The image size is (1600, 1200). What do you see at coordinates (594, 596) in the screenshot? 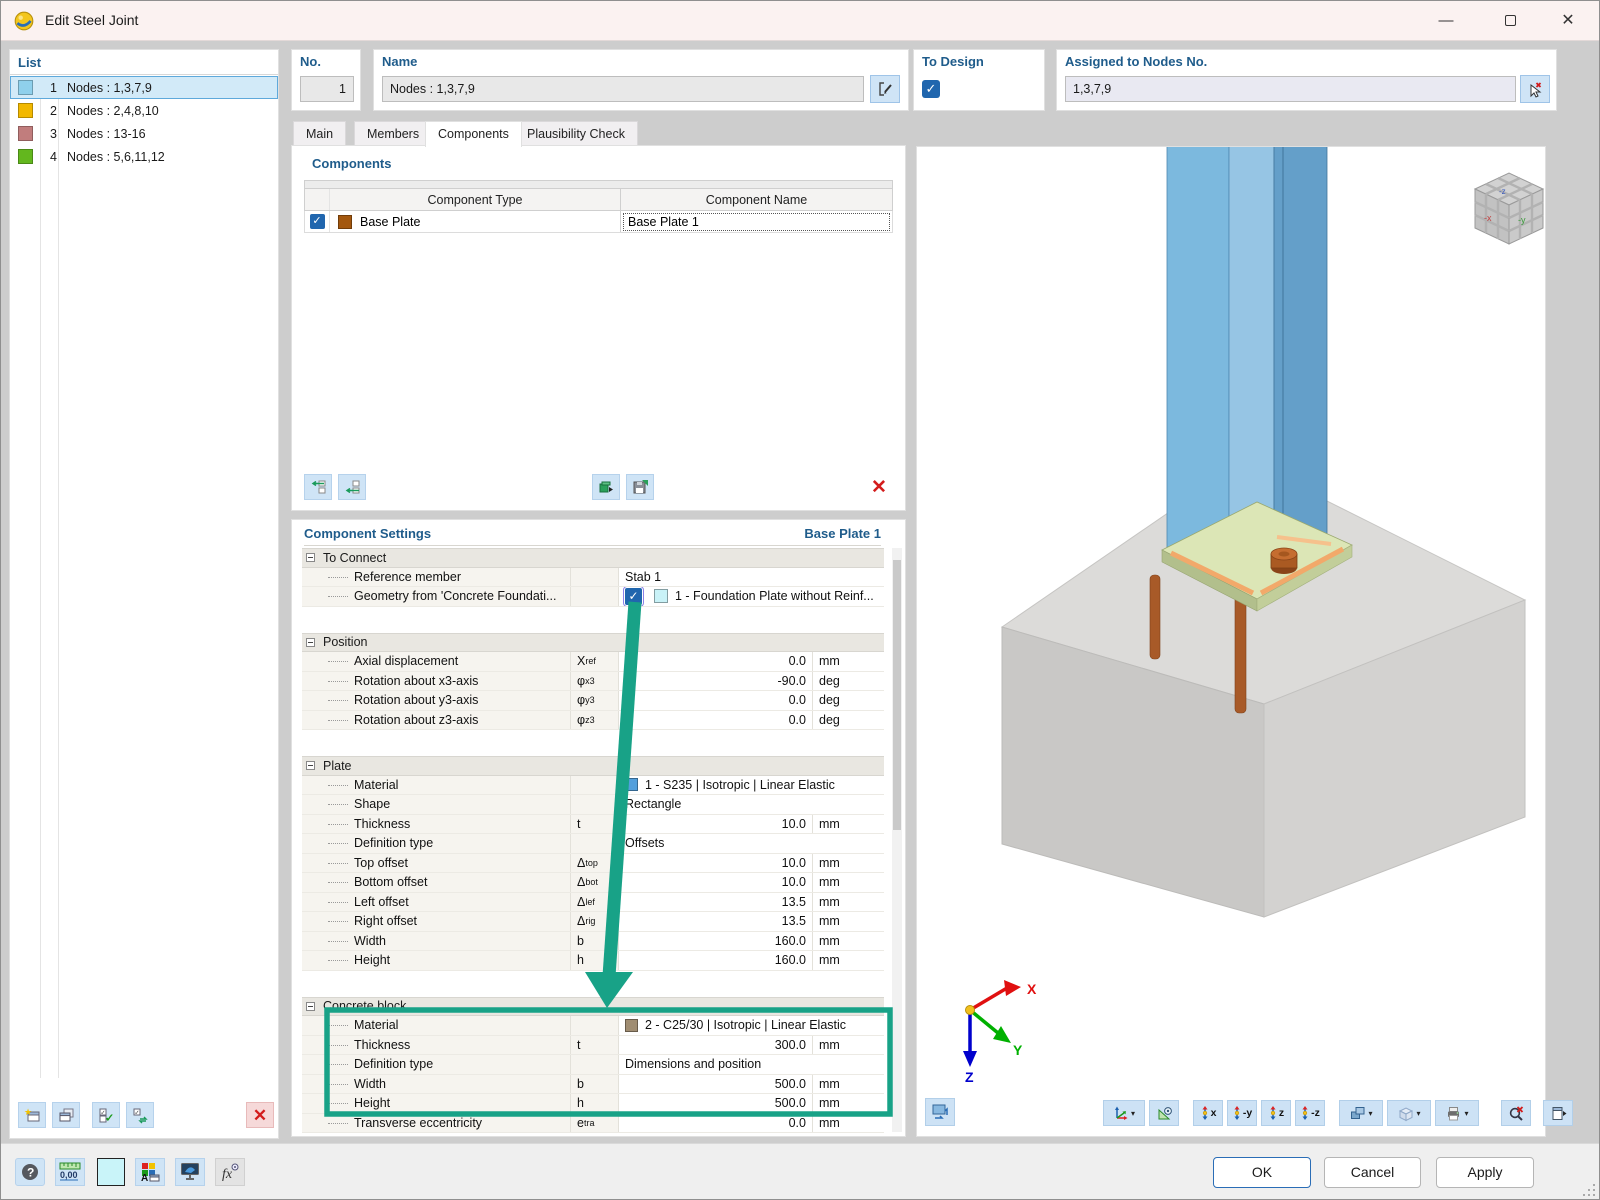
I see `settings-row-symbol` at bounding box center [594, 596].